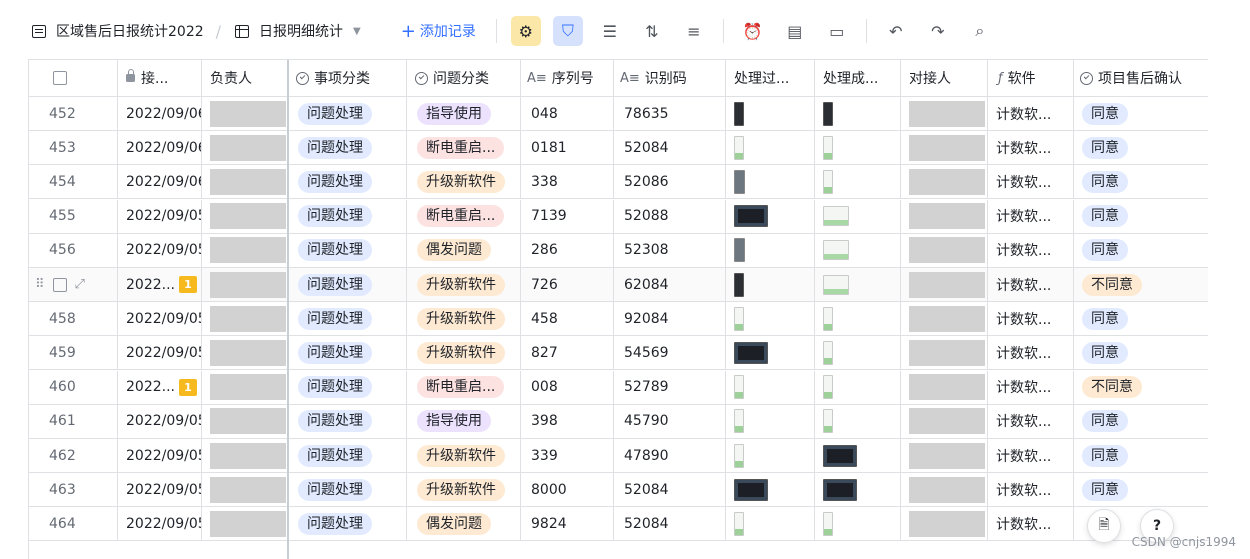  I want to click on code-cell: 78635, so click(670, 113).